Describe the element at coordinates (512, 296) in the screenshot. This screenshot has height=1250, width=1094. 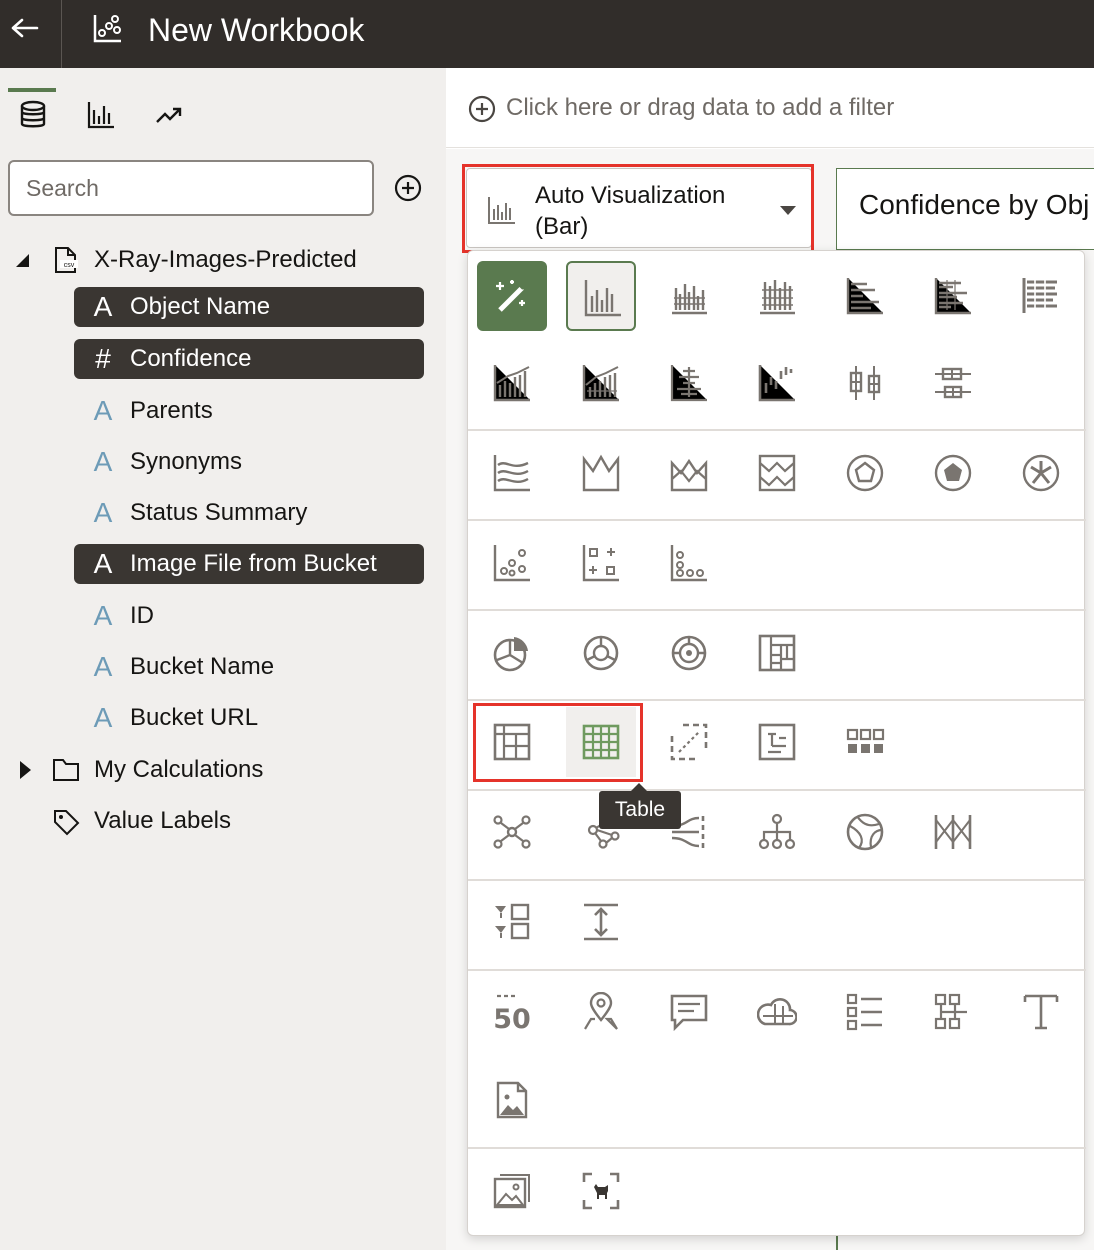
I see `auto-viz-option` at that location.